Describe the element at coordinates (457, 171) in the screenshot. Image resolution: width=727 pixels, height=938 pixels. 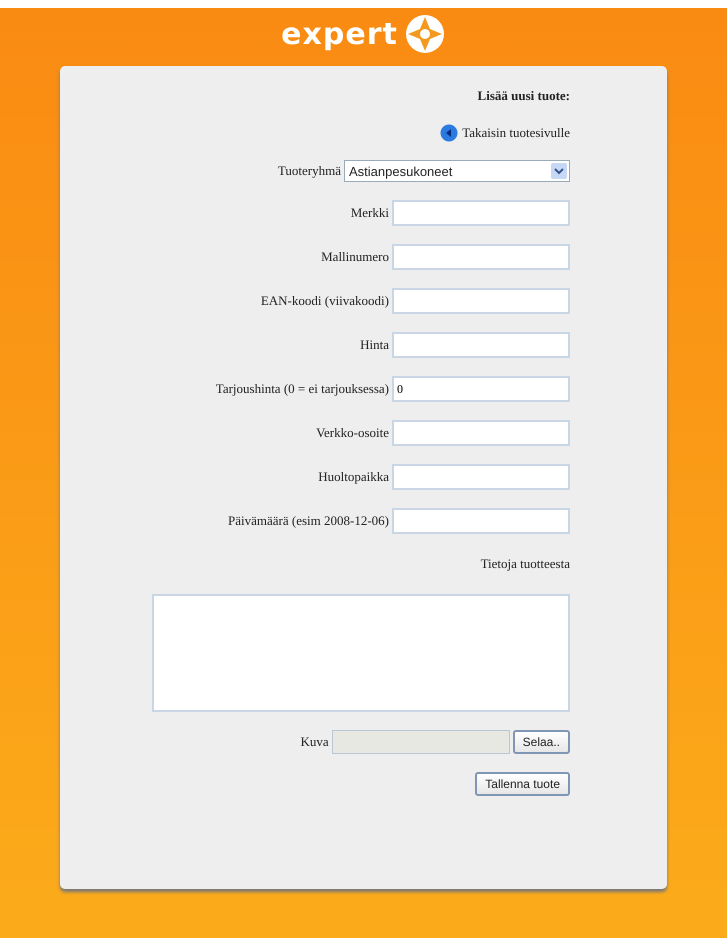
I see `category-dropdown: Astianpesukoneet` at that location.